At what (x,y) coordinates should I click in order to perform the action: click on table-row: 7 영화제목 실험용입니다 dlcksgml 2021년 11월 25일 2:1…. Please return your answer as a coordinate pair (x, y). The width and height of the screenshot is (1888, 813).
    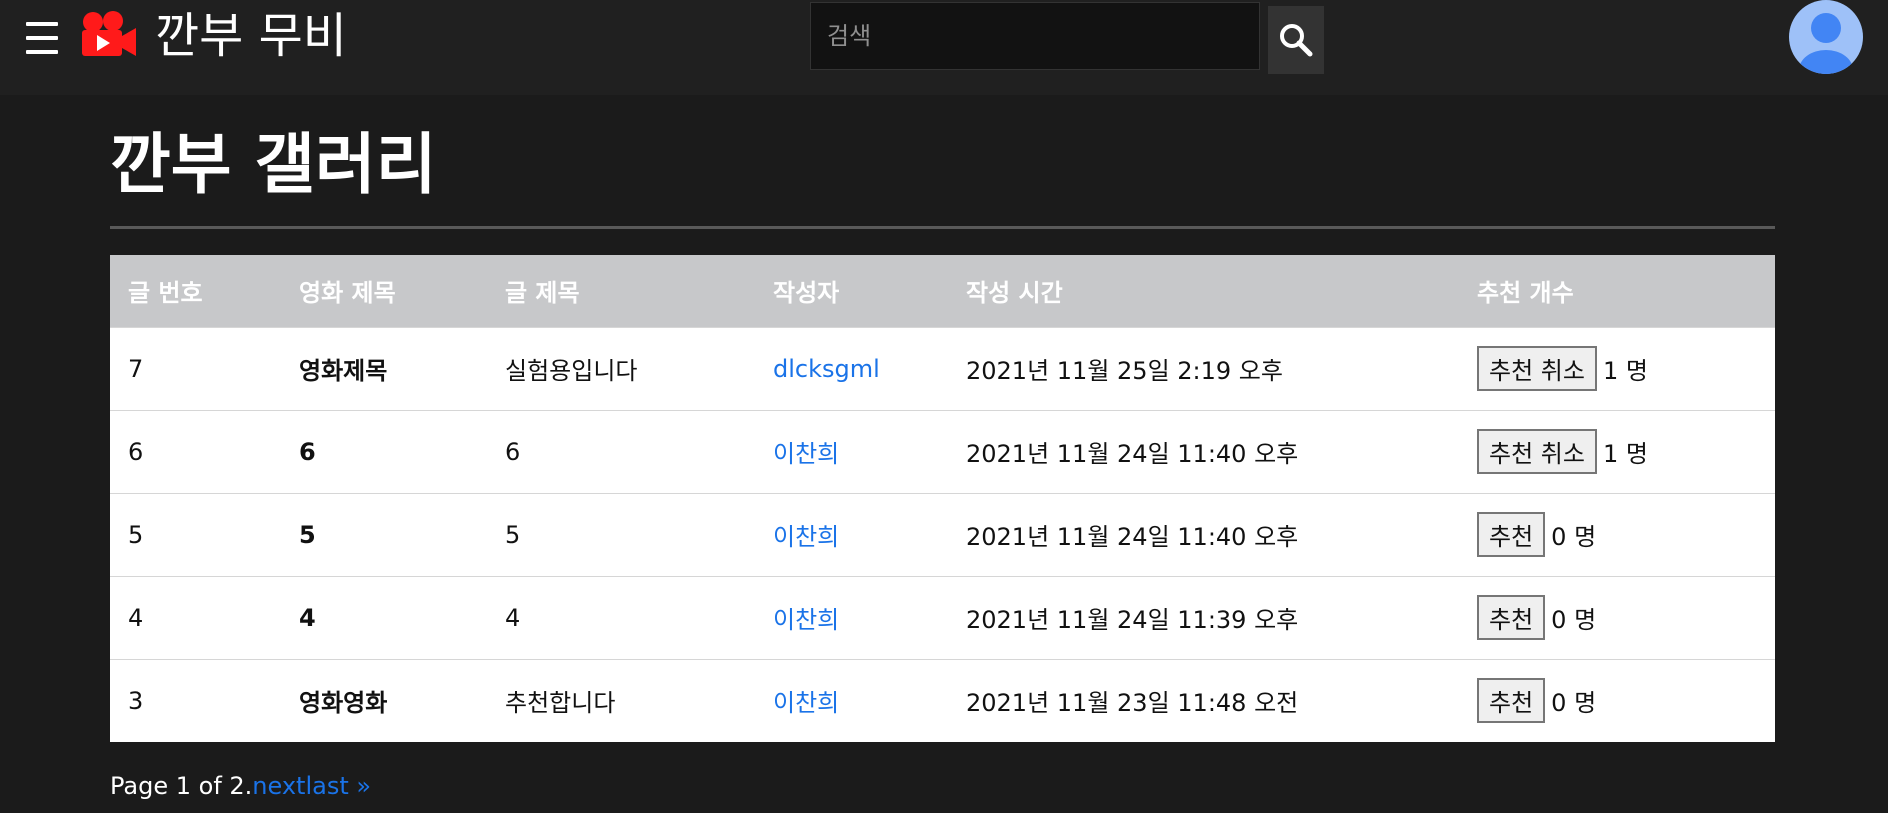
    Looking at the image, I should click on (942, 368).